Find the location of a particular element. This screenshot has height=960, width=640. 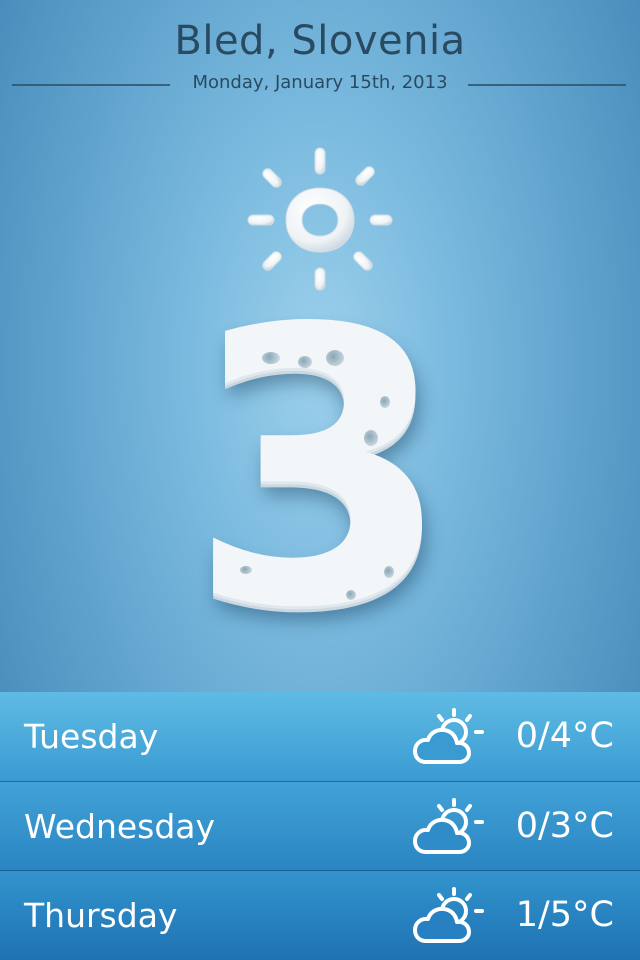

city-title: Bled, Slovenia is located at coordinates (320, 41).